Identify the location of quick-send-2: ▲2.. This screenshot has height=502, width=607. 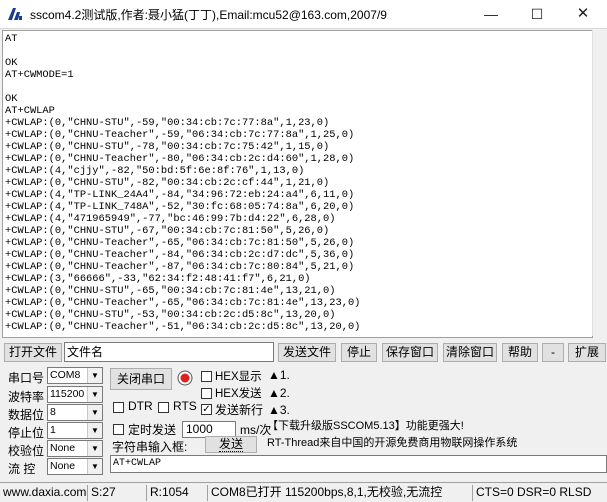
(279, 393).